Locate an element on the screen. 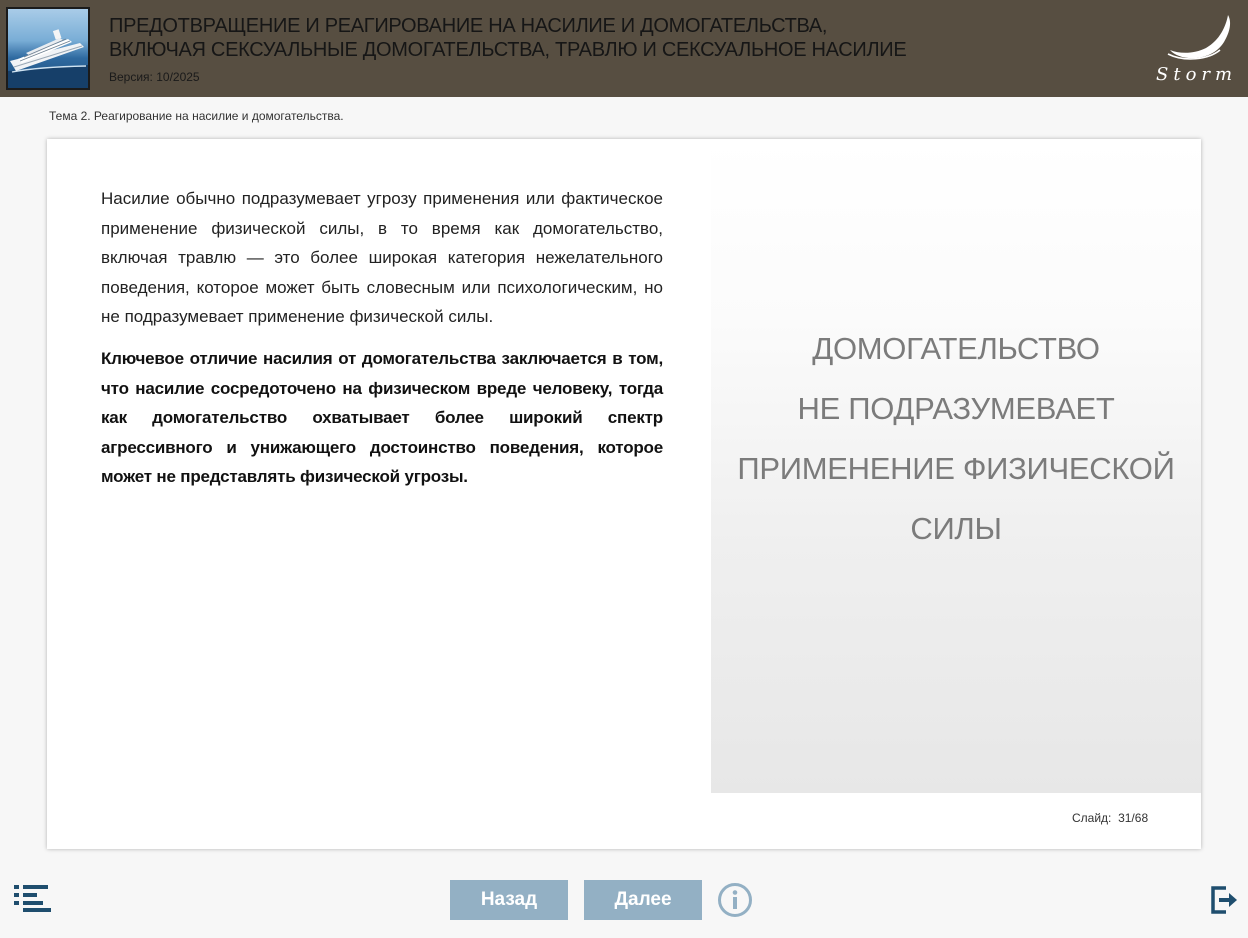  slide-counter-current: 31 is located at coordinates (1125, 818).